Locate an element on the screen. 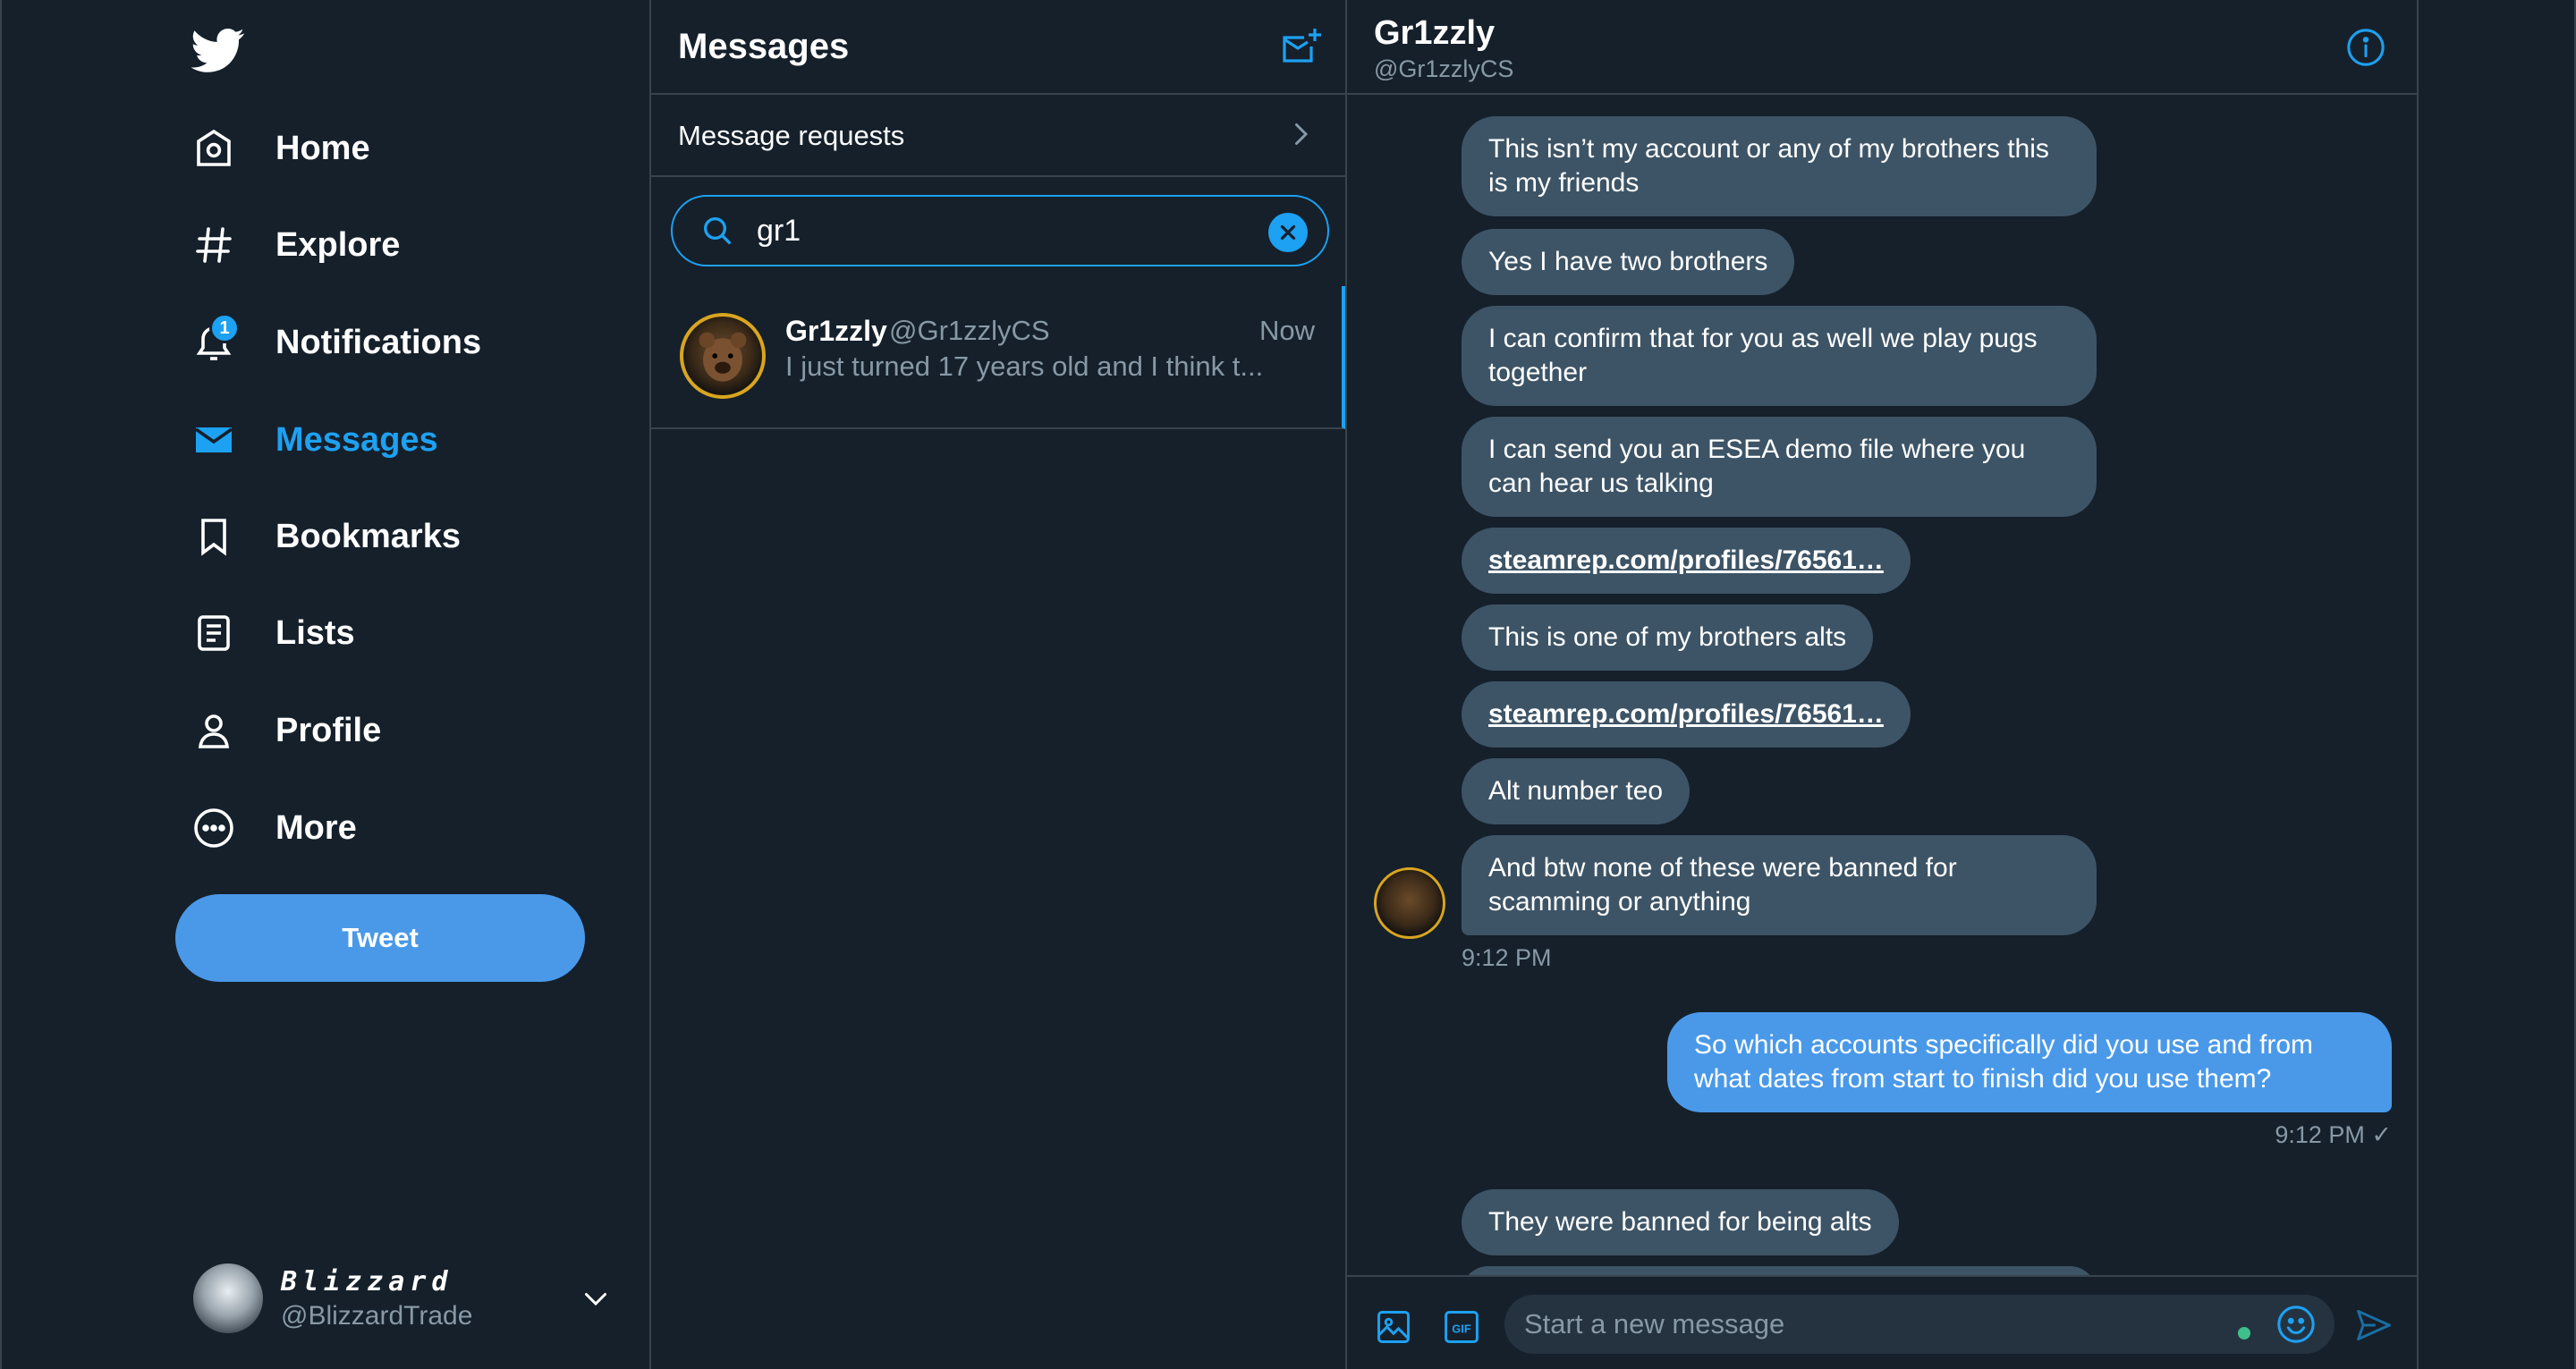 The width and height of the screenshot is (2576, 1369). gif-icon: GIF is located at coordinates (1461, 1327).